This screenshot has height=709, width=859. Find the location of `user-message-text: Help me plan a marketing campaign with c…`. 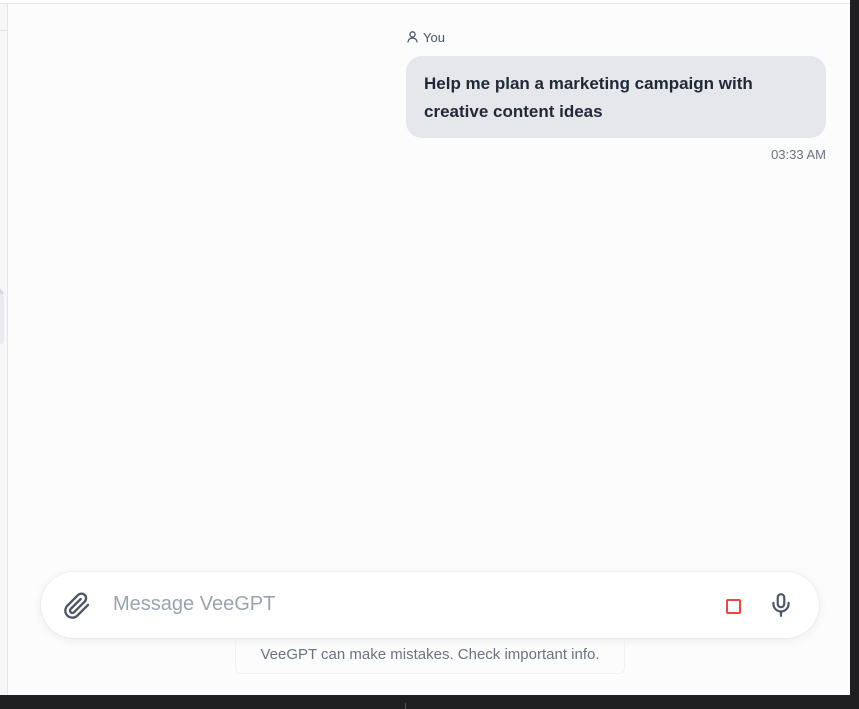

user-message-text: Help me plan a marketing campaign with c… is located at coordinates (588, 97).